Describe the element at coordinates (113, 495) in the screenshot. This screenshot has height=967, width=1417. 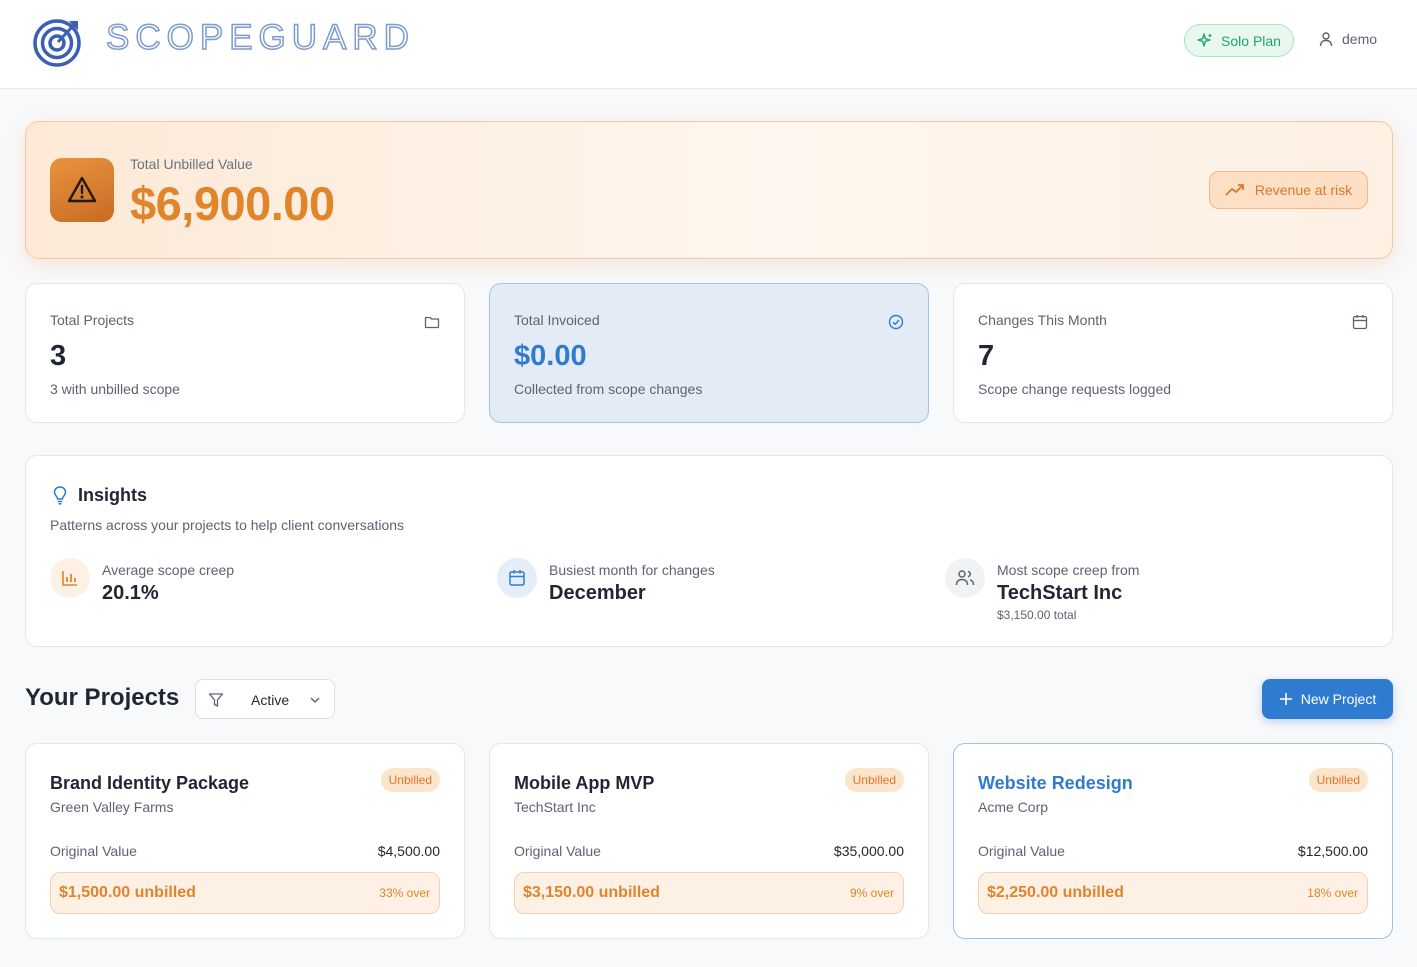
I see `insights-title: Insights` at that location.